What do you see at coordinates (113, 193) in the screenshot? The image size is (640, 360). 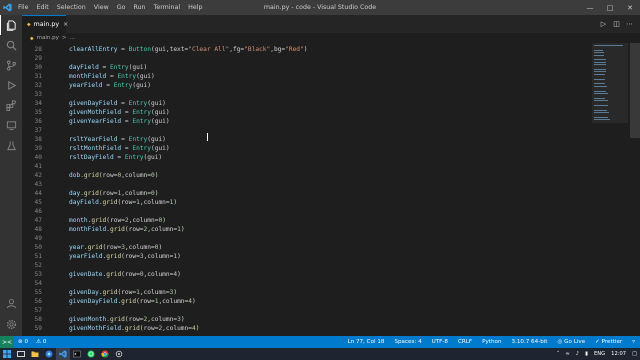 I see `code-text: day.grid(row=1,column=0)` at bounding box center [113, 193].